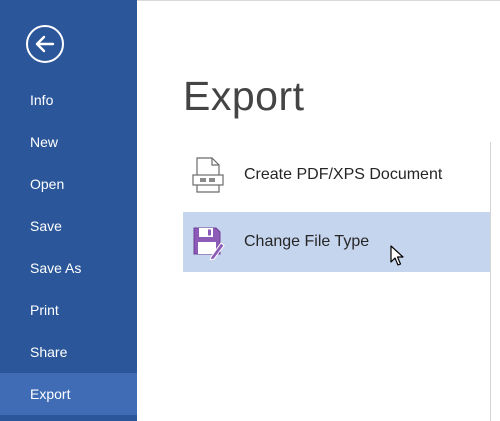 Image resolution: width=500 pixels, height=421 pixels. Describe the element at coordinates (44, 310) in the screenshot. I see `sidebar-item-label: Print` at that location.